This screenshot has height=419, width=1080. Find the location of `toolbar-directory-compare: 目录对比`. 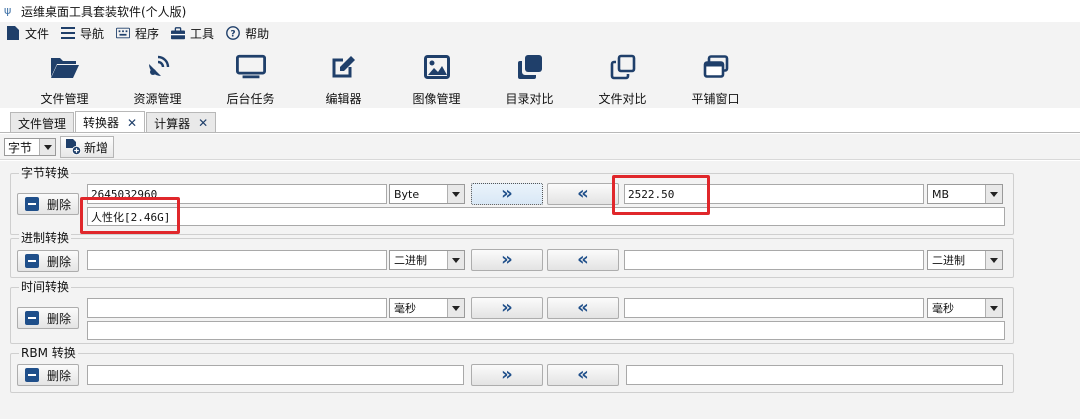

toolbar-directory-compare: 目录对比 is located at coordinates (529, 75).